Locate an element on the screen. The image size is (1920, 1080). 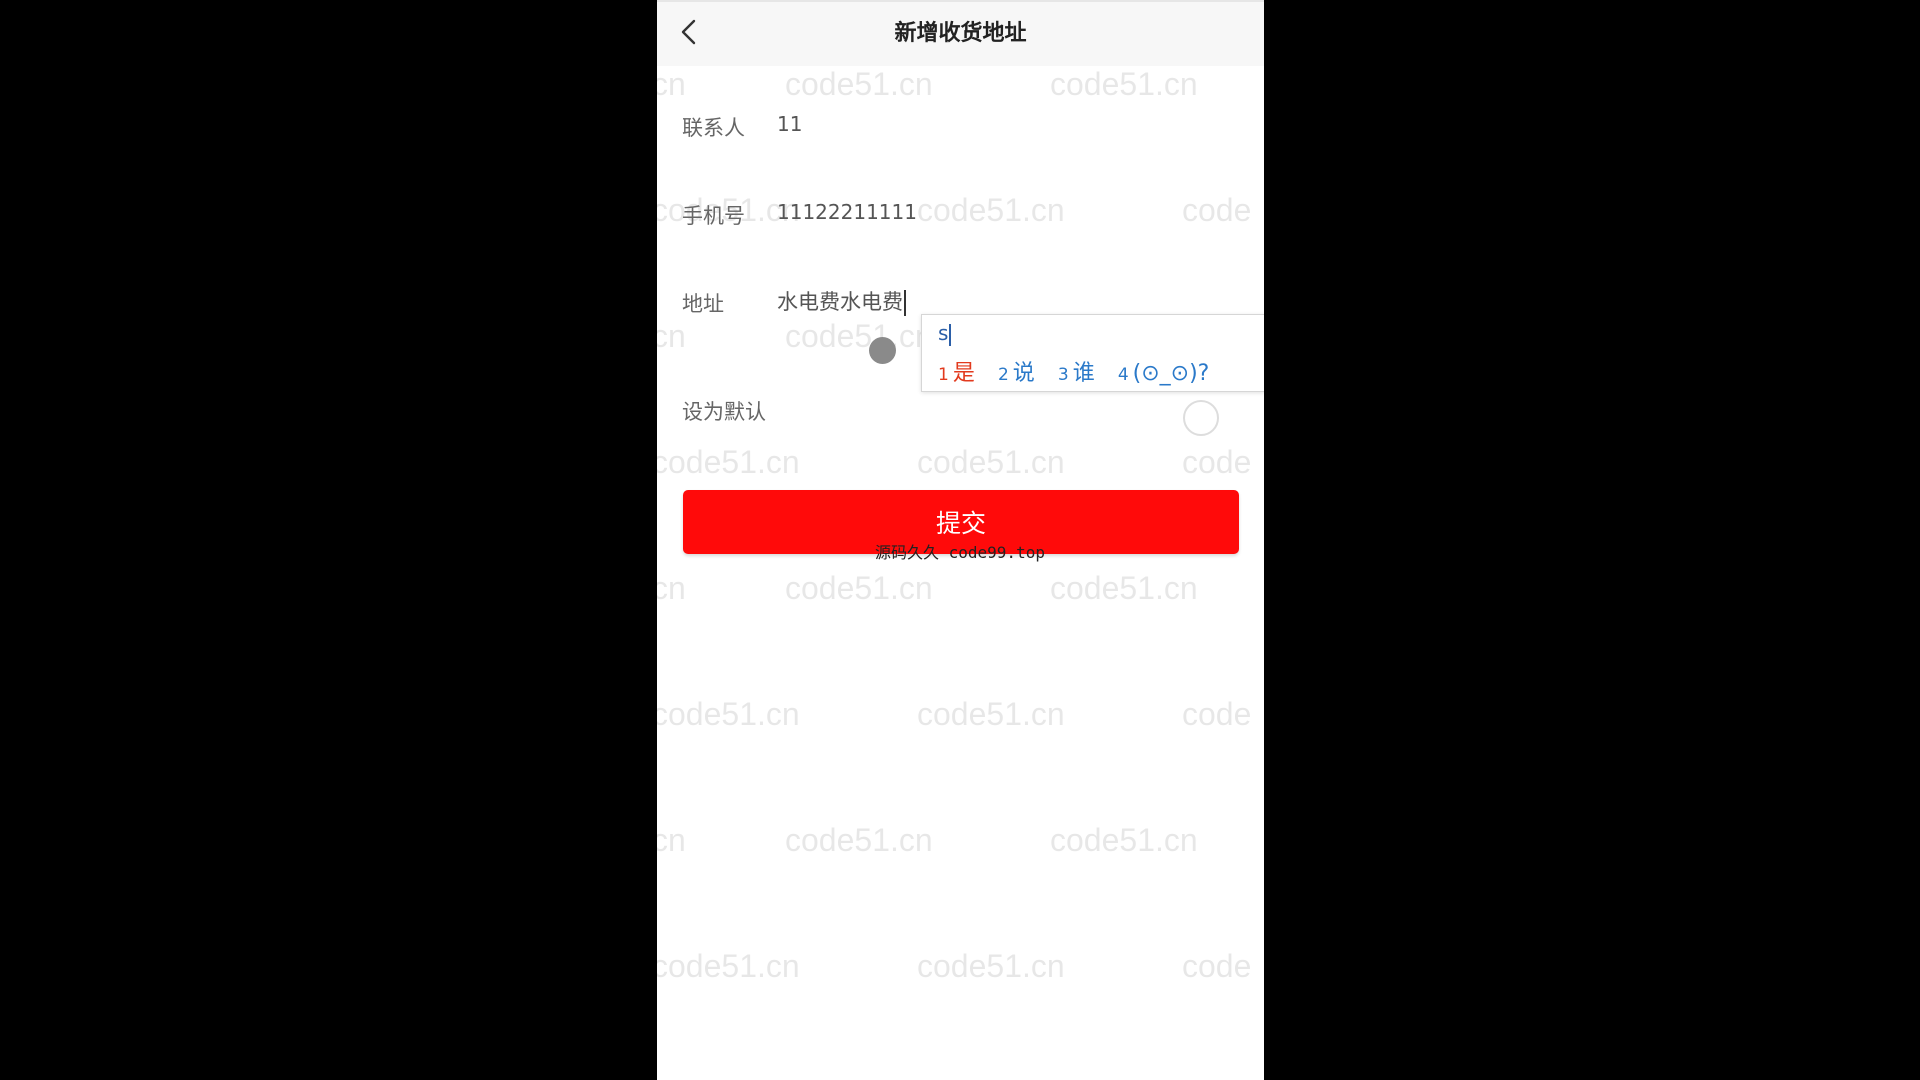
ime-candidate-text: 谁 is located at coordinates (1083, 373).